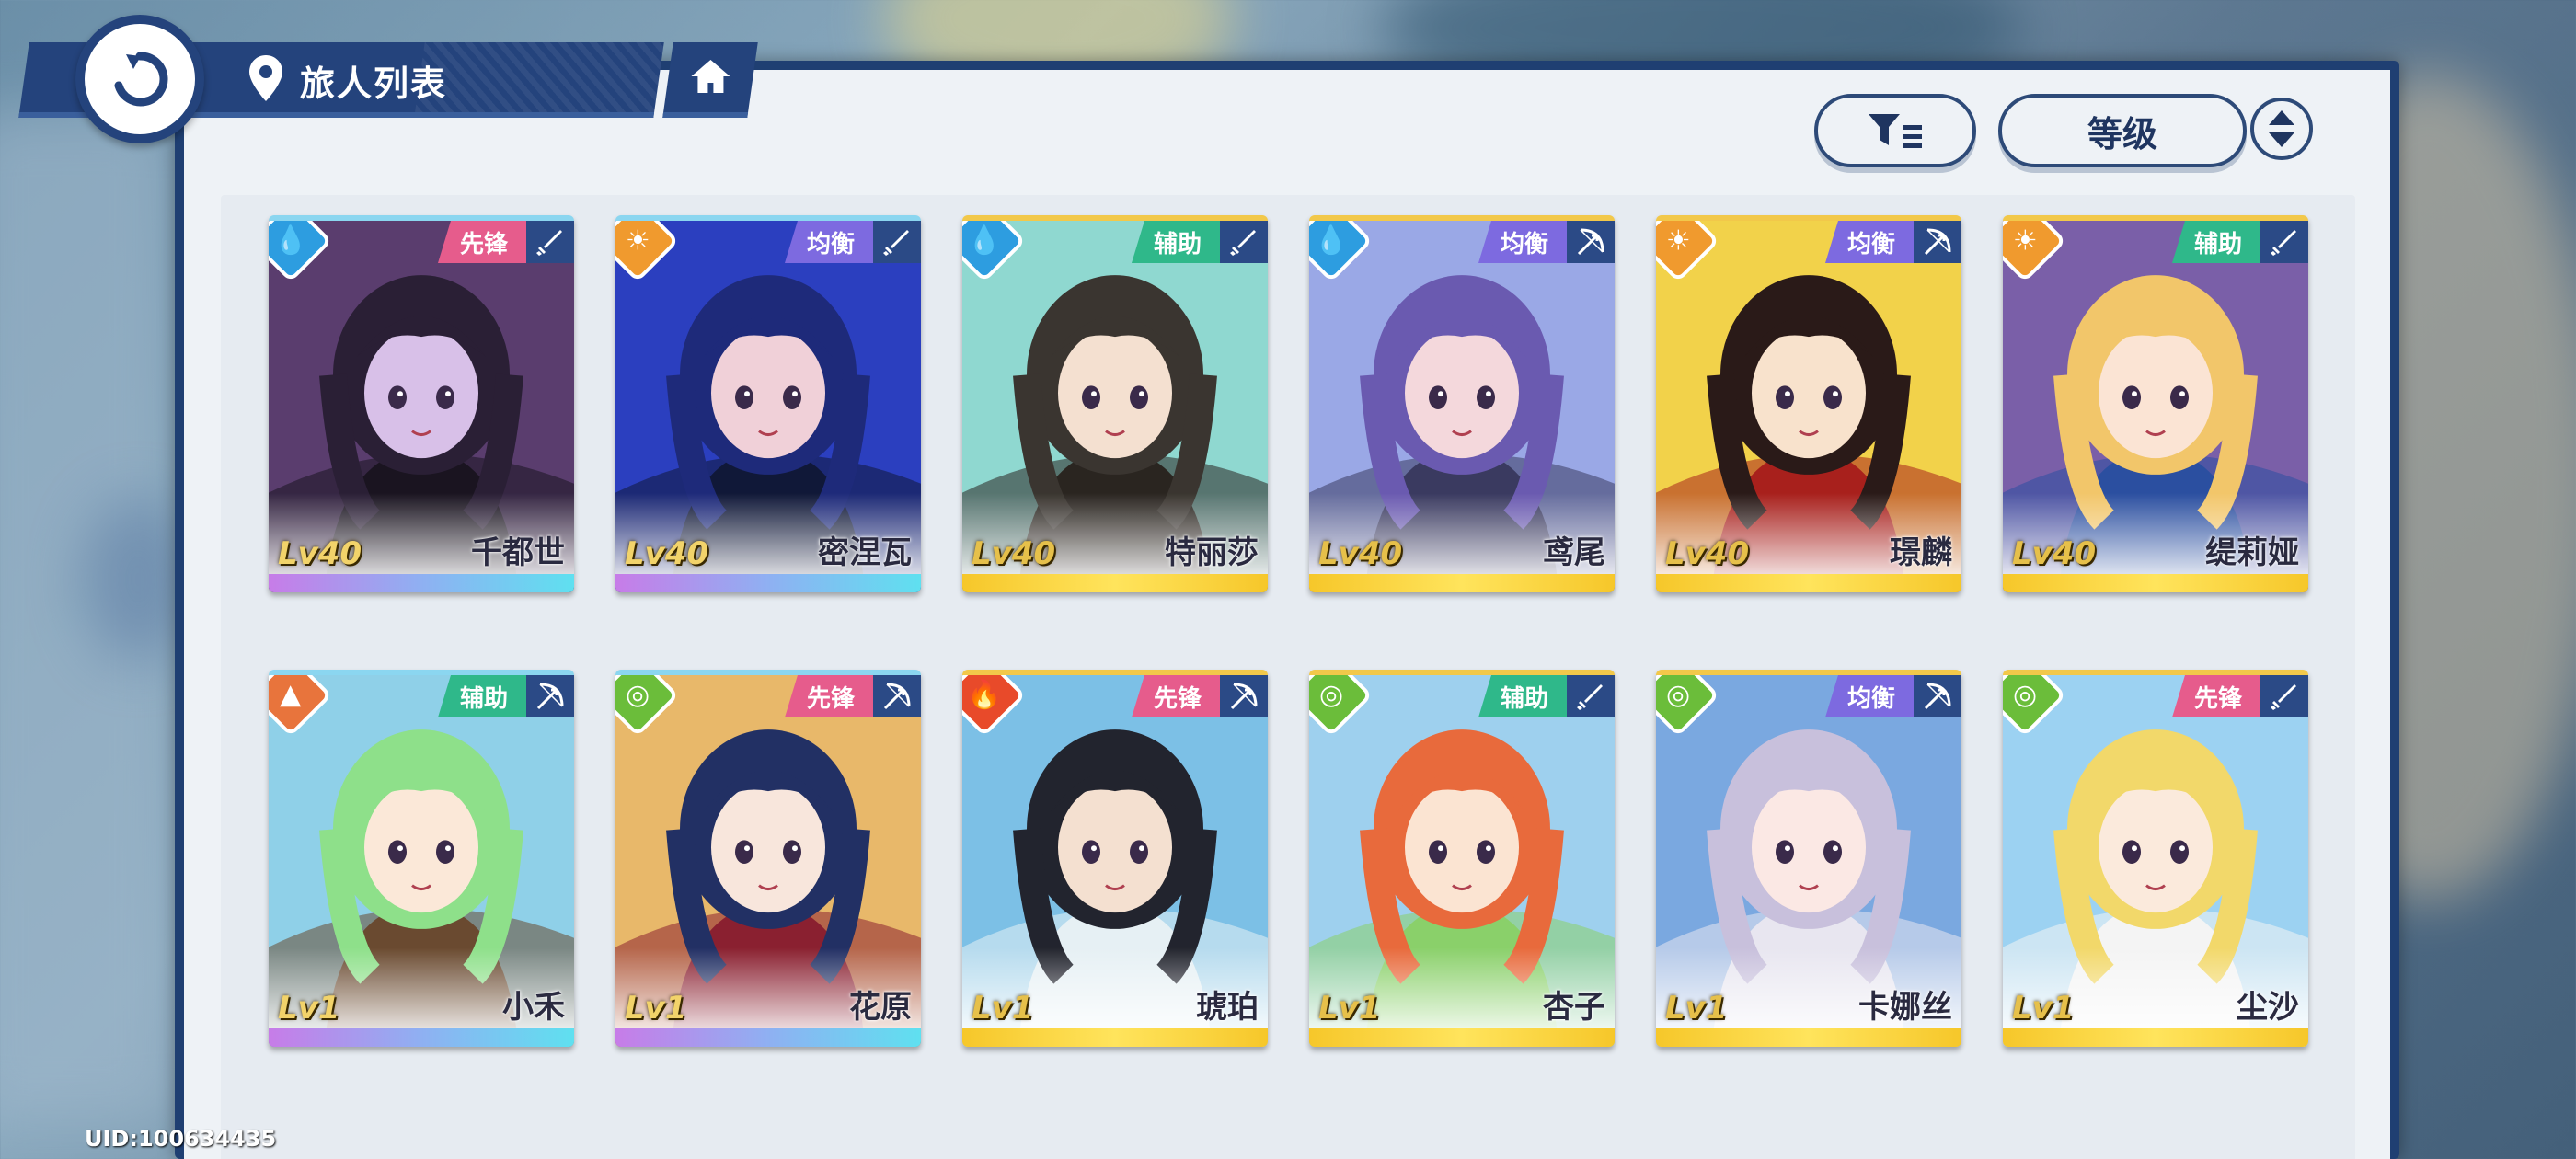 Image resolution: width=2576 pixels, height=1159 pixels. Describe the element at coordinates (1574, 552) in the screenshot. I see `character-name: 鸢尾` at that location.